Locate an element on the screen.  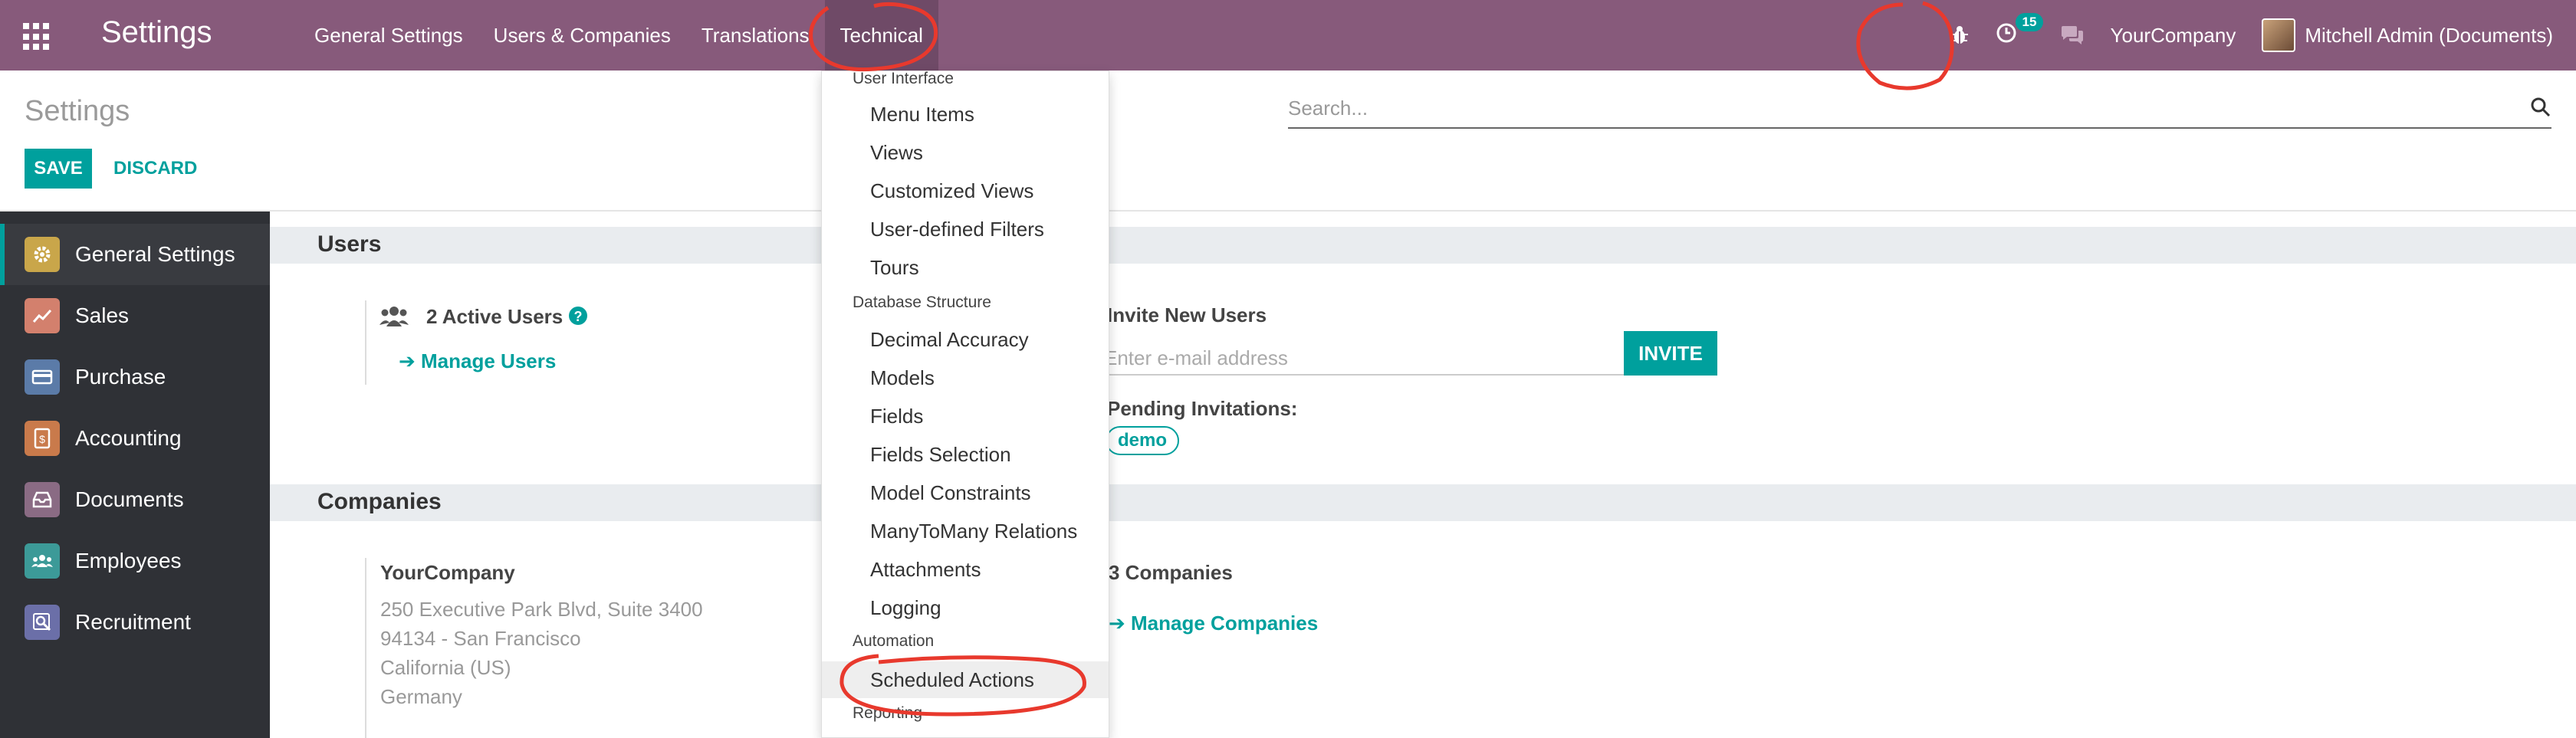
pending-invitations-title: Pending Invitations: is located at coordinates (1202, 409).